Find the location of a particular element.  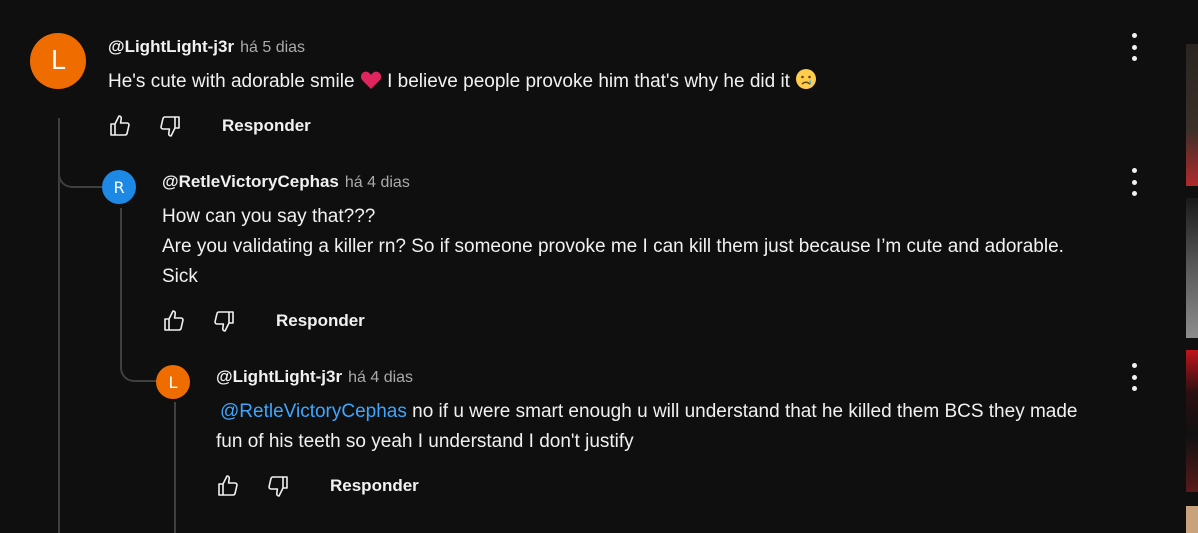

comment-header: @LightLight-j3r há 4 dias is located at coordinates (314, 377).